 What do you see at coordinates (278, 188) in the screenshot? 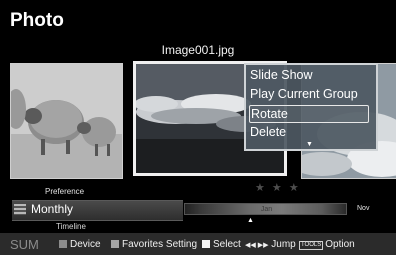
I see `rating-stars: ★ ★ ★` at bounding box center [278, 188].